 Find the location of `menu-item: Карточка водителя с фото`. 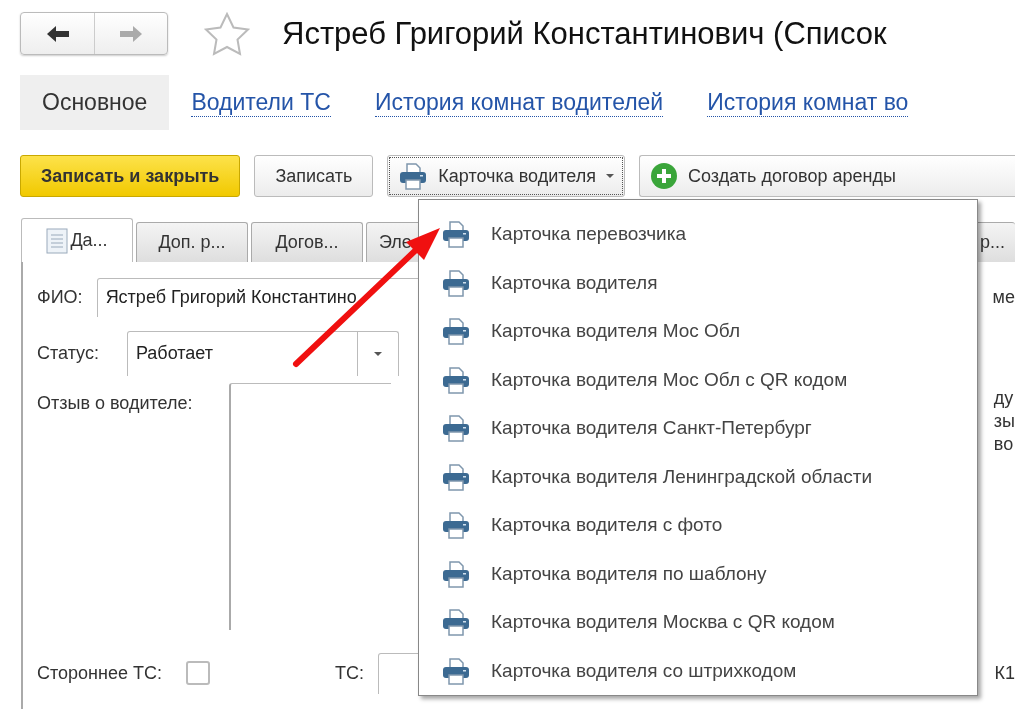

menu-item: Карточка водителя с фото is located at coordinates (698, 525).